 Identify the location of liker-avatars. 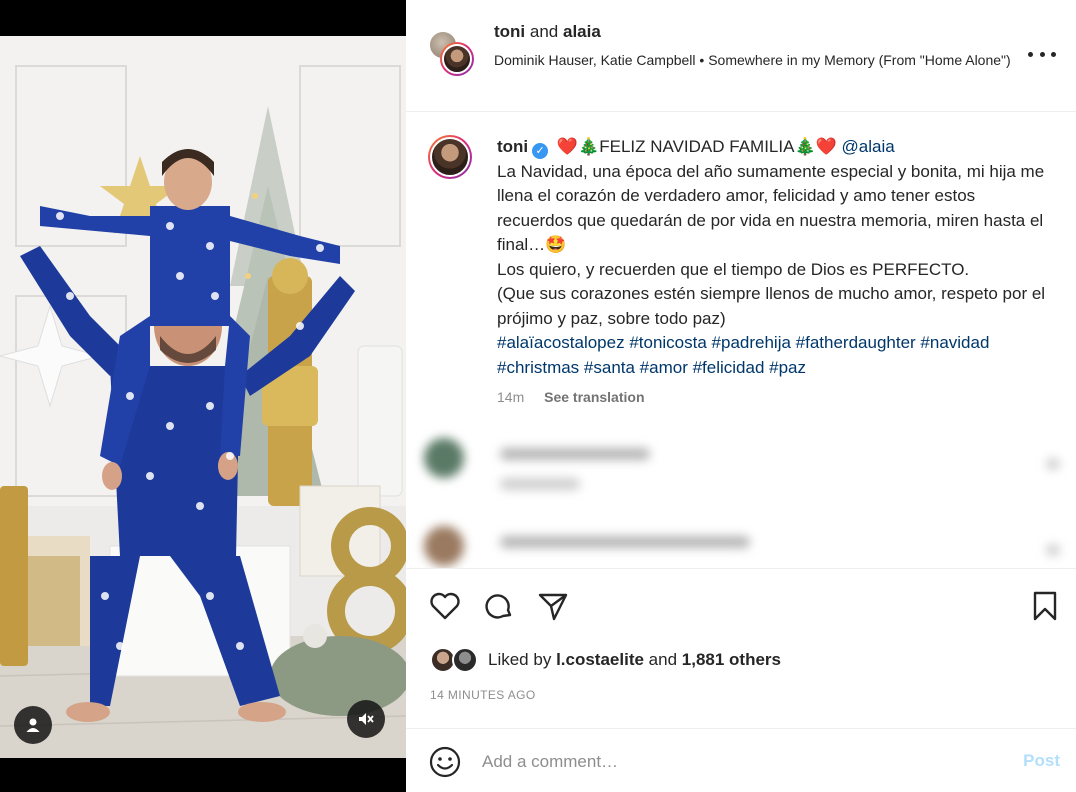
(456, 660).